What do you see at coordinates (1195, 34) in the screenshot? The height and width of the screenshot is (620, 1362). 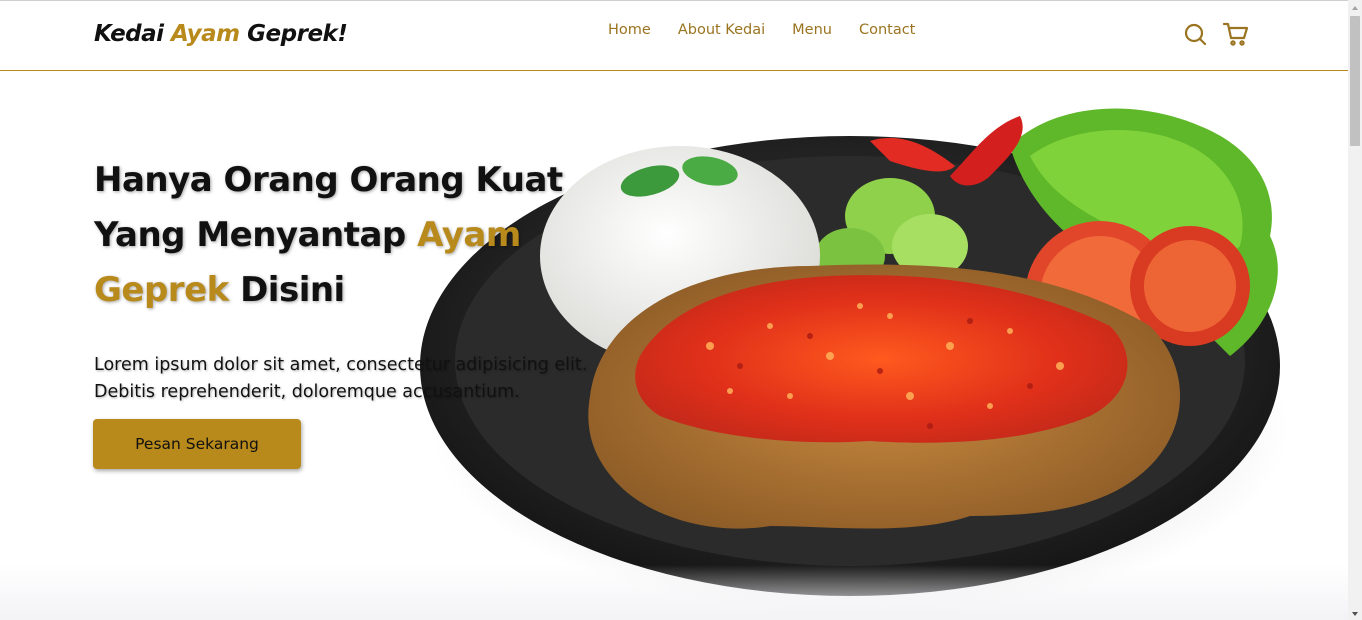 I see `search-icon` at bounding box center [1195, 34].